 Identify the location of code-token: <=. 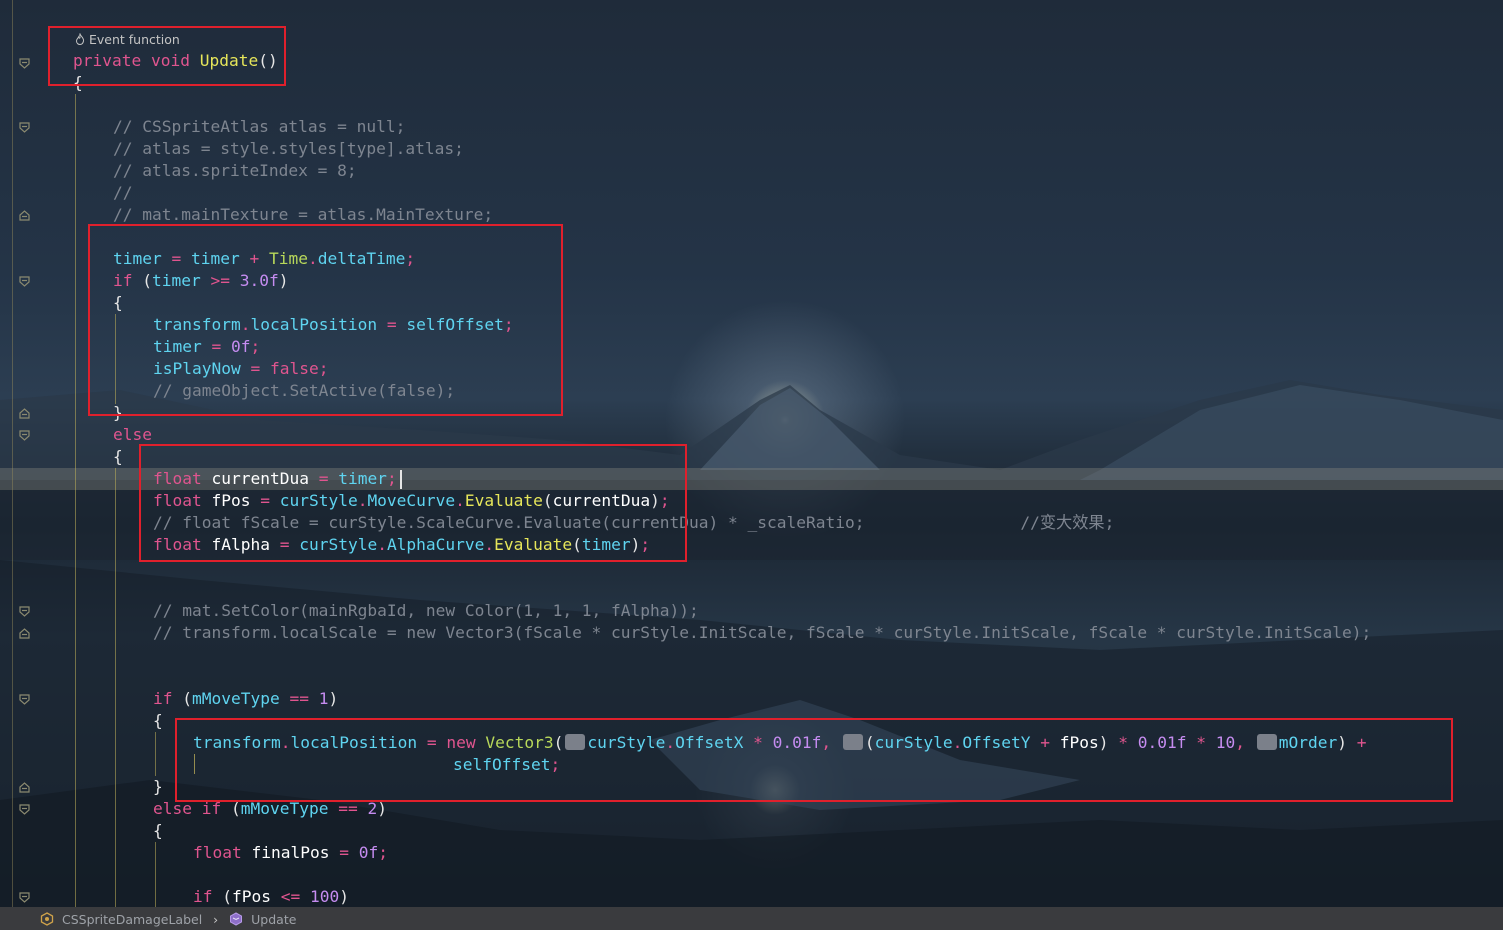
(290, 896).